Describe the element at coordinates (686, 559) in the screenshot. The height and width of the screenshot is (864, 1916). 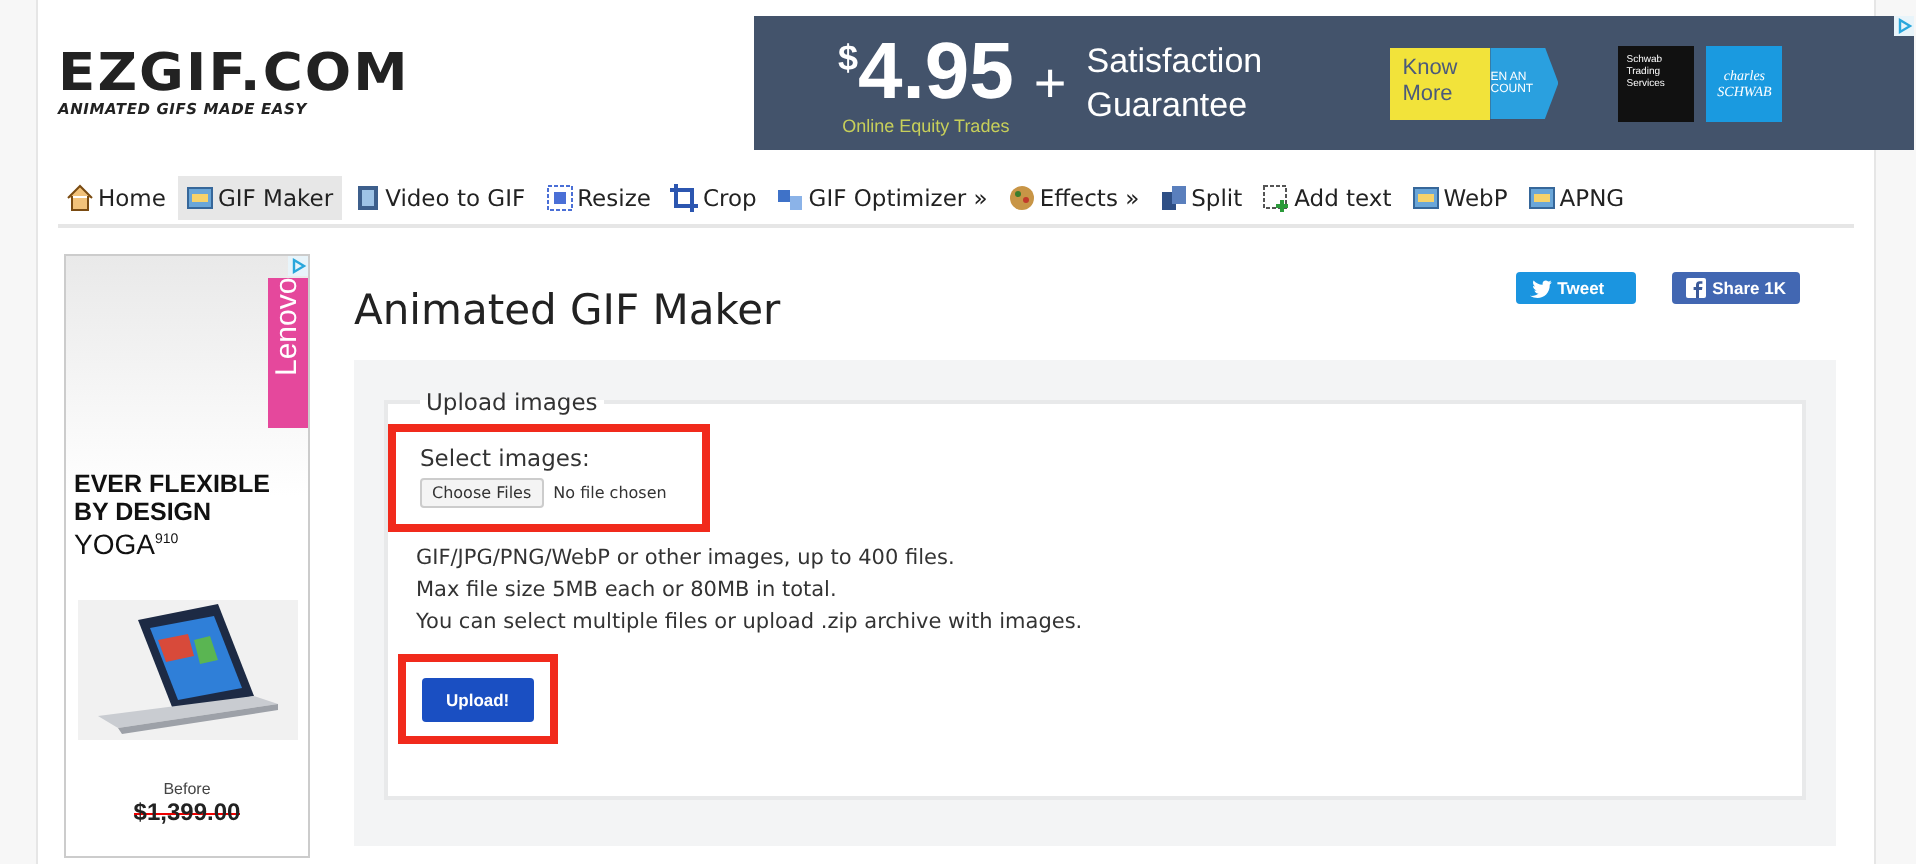
I see `help-text: GIF/JPG/PNG/WebP or other images, up to 400 files.` at that location.